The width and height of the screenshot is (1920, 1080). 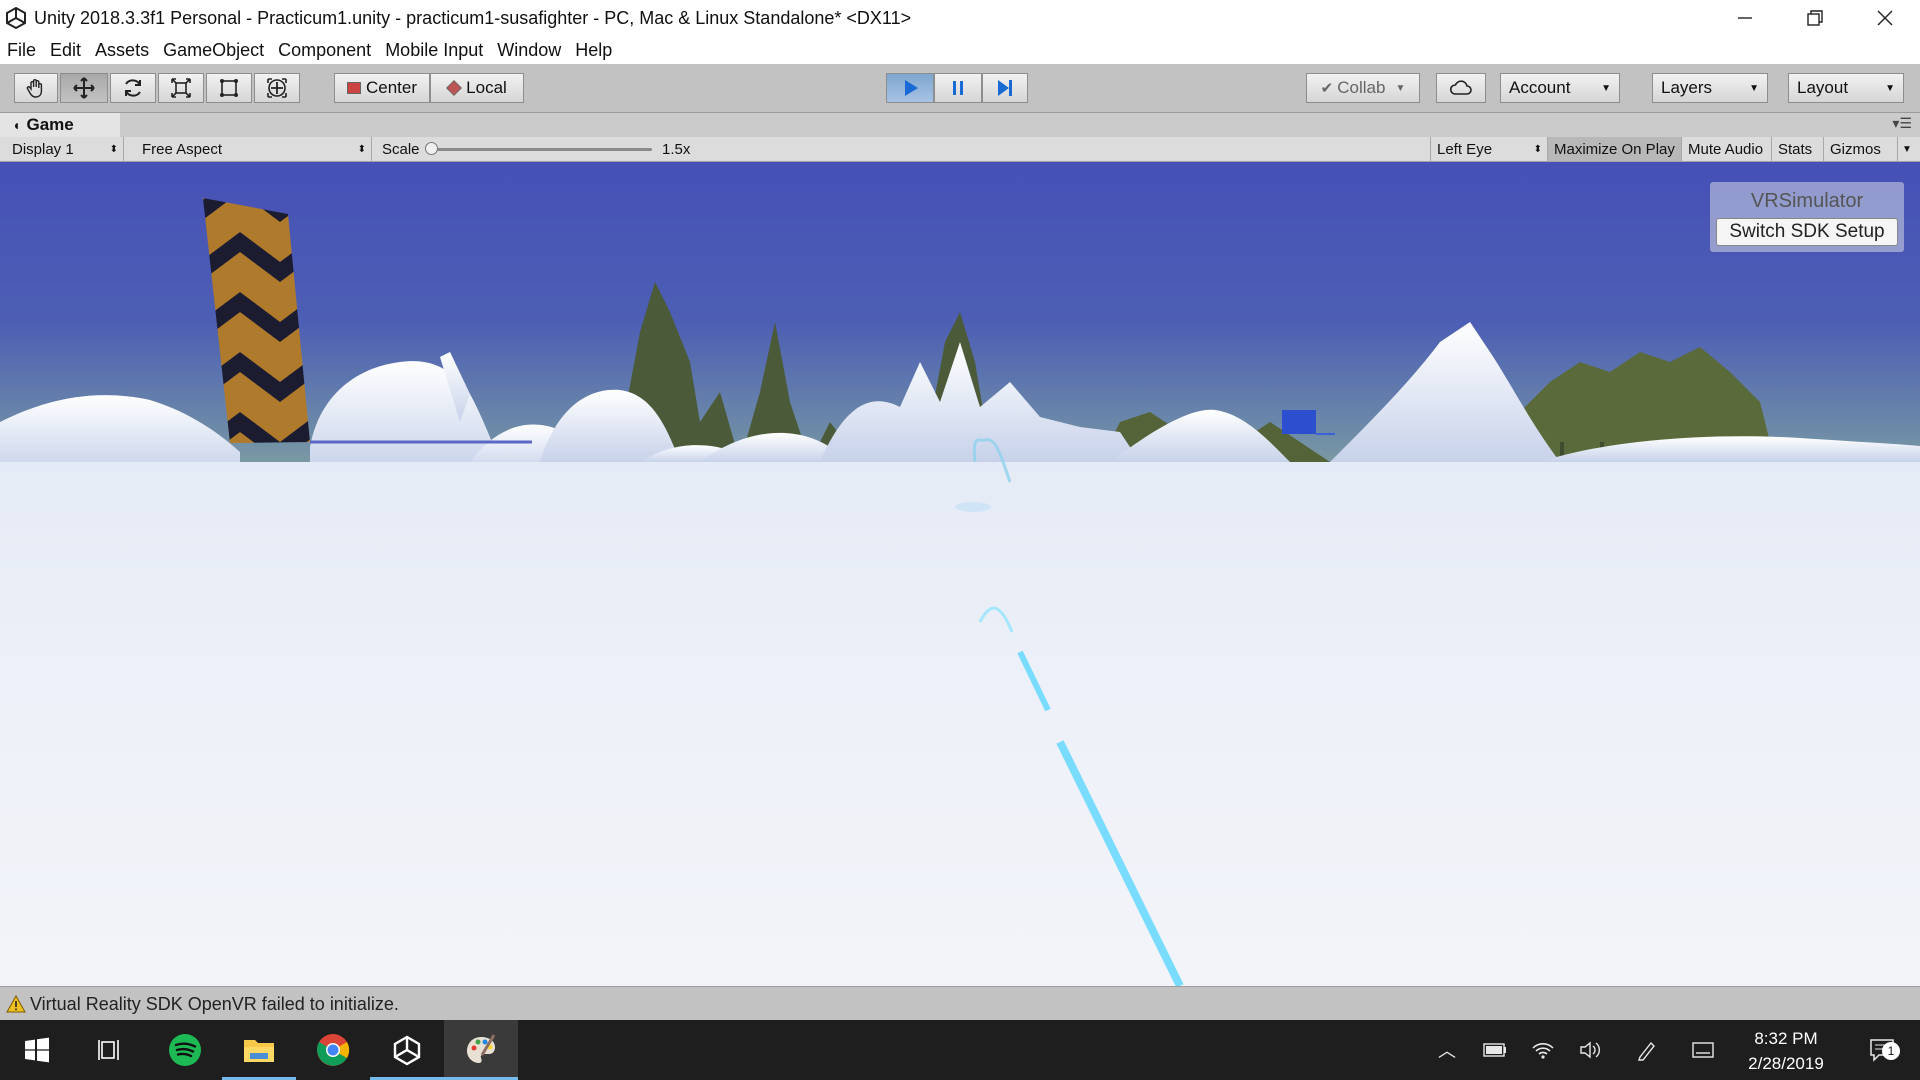 I want to click on touch-keyboard-tray-button, so click(x=1703, y=1050).